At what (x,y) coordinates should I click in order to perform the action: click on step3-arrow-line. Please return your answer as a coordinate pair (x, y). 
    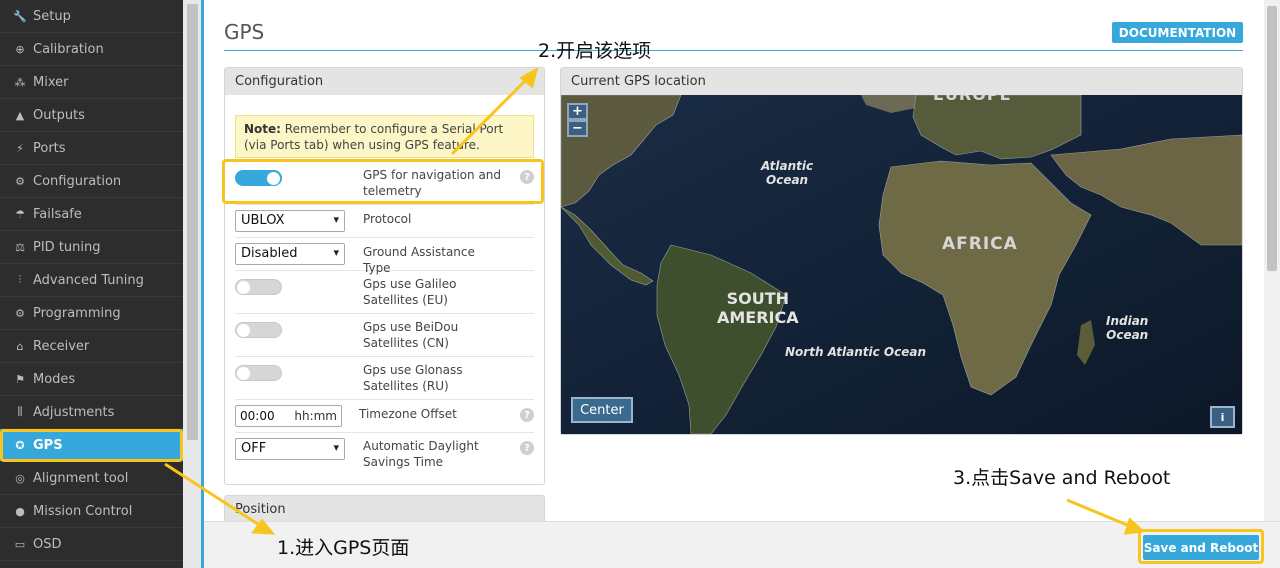
    Looking at the image, I should click on (1099, 513).